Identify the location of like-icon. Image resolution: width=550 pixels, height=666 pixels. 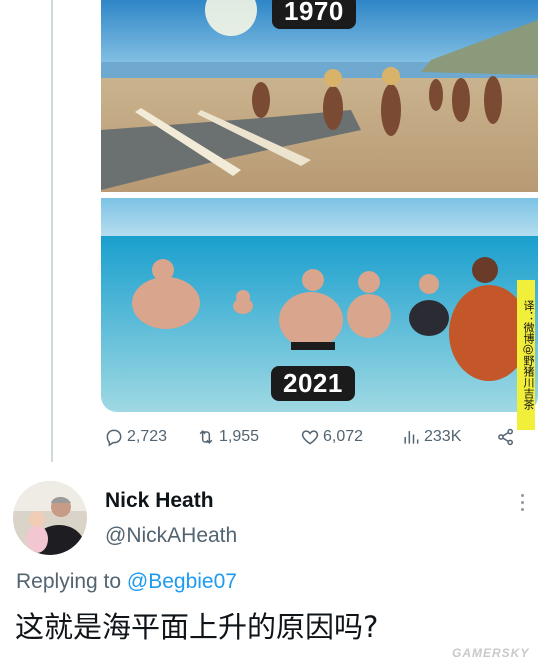
(310, 437).